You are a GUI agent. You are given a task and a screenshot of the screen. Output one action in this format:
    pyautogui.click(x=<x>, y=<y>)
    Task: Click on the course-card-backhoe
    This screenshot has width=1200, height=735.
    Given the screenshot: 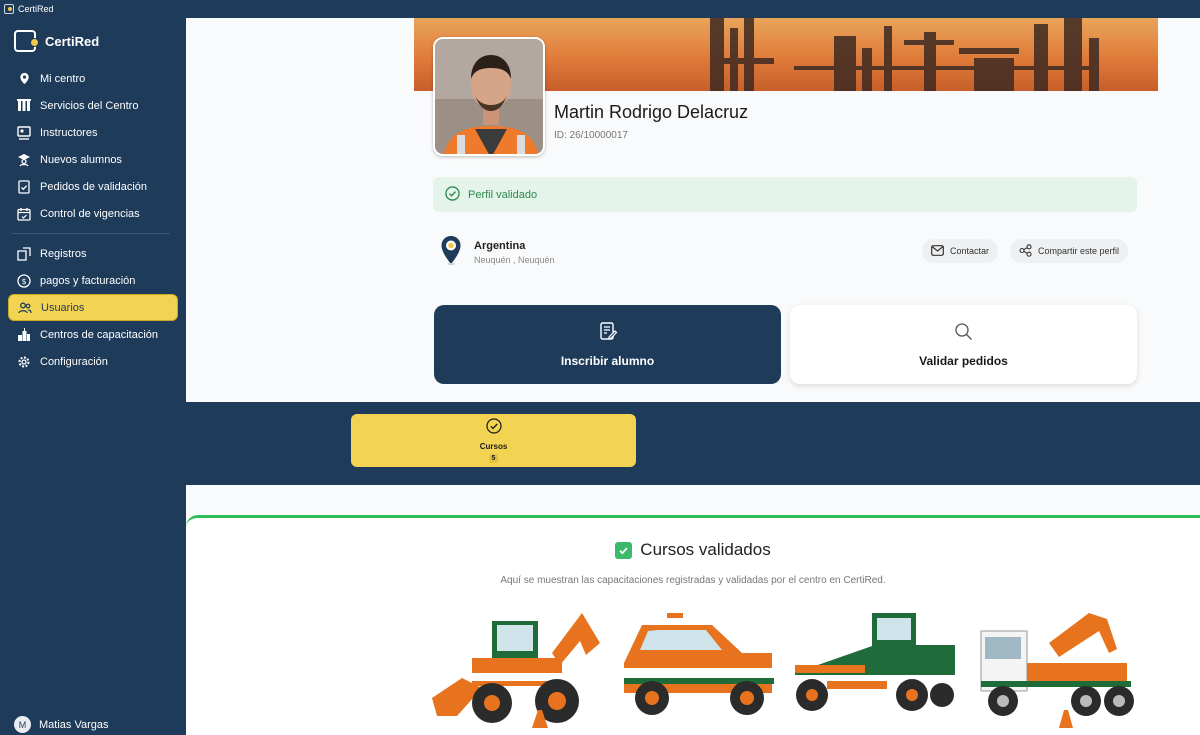 What is the action you would take?
    pyautogui.click(x=516, y=665)
    